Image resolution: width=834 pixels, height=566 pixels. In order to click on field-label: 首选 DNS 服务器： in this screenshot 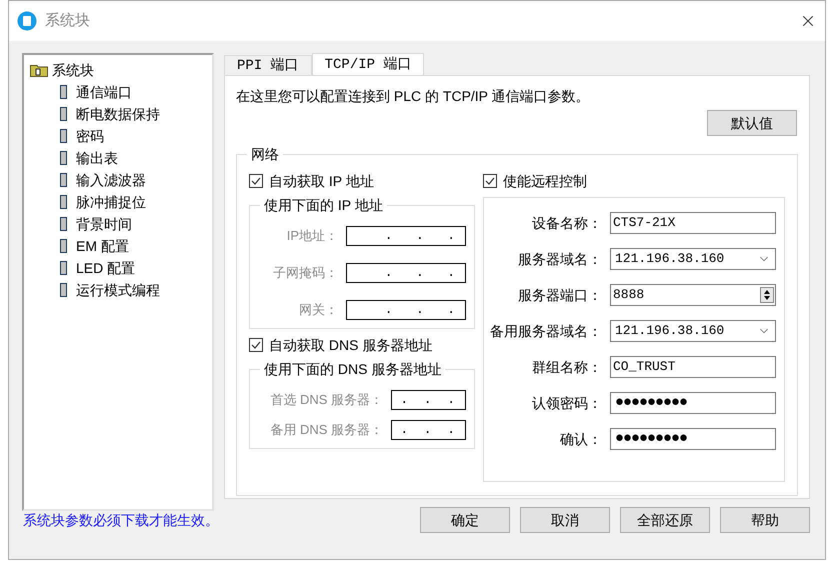, I will do `click(326, 400)`.